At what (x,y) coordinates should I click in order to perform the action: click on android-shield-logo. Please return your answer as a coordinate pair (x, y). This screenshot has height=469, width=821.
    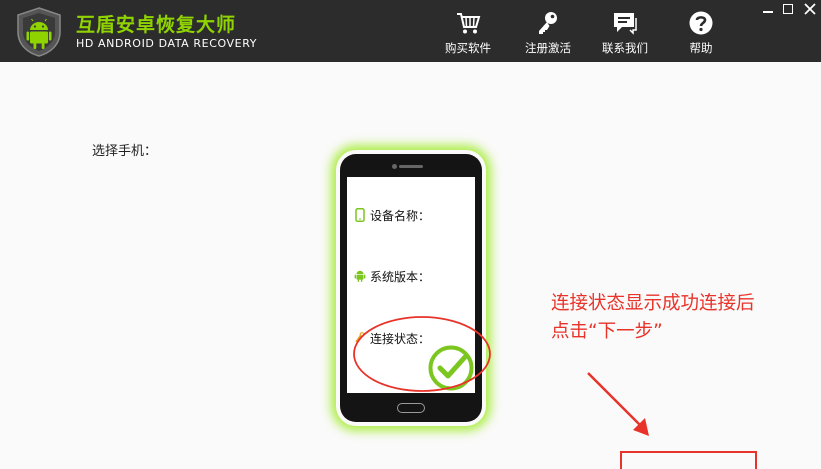
    Looking at the image, I should click on (39, 32).